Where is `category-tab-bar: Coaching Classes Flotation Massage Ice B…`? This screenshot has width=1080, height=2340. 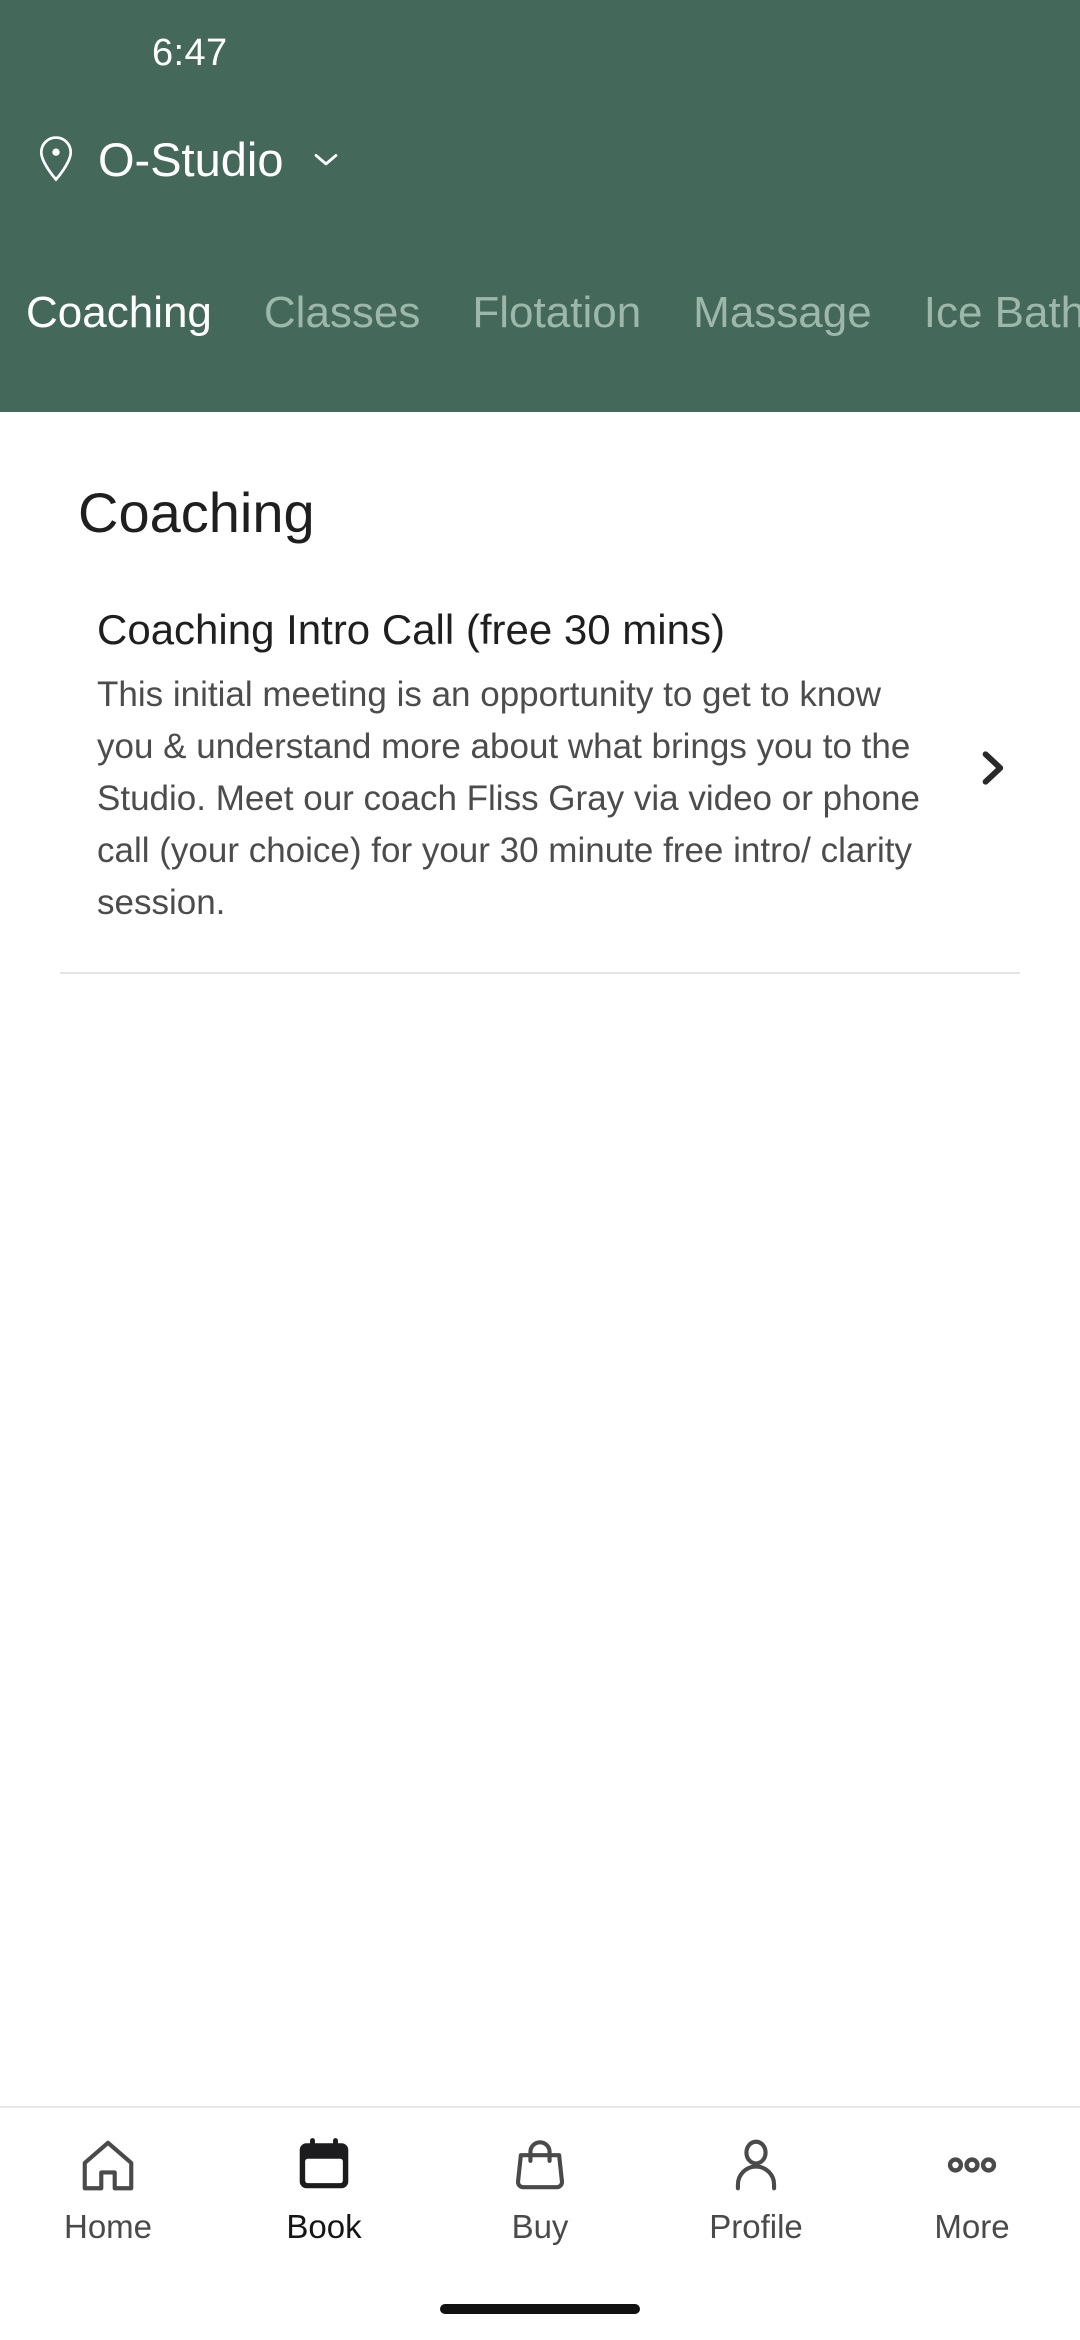 category-tab-bar: Coaching Classes Flotation Massage Ice B… is located at coordinates (540, 312).